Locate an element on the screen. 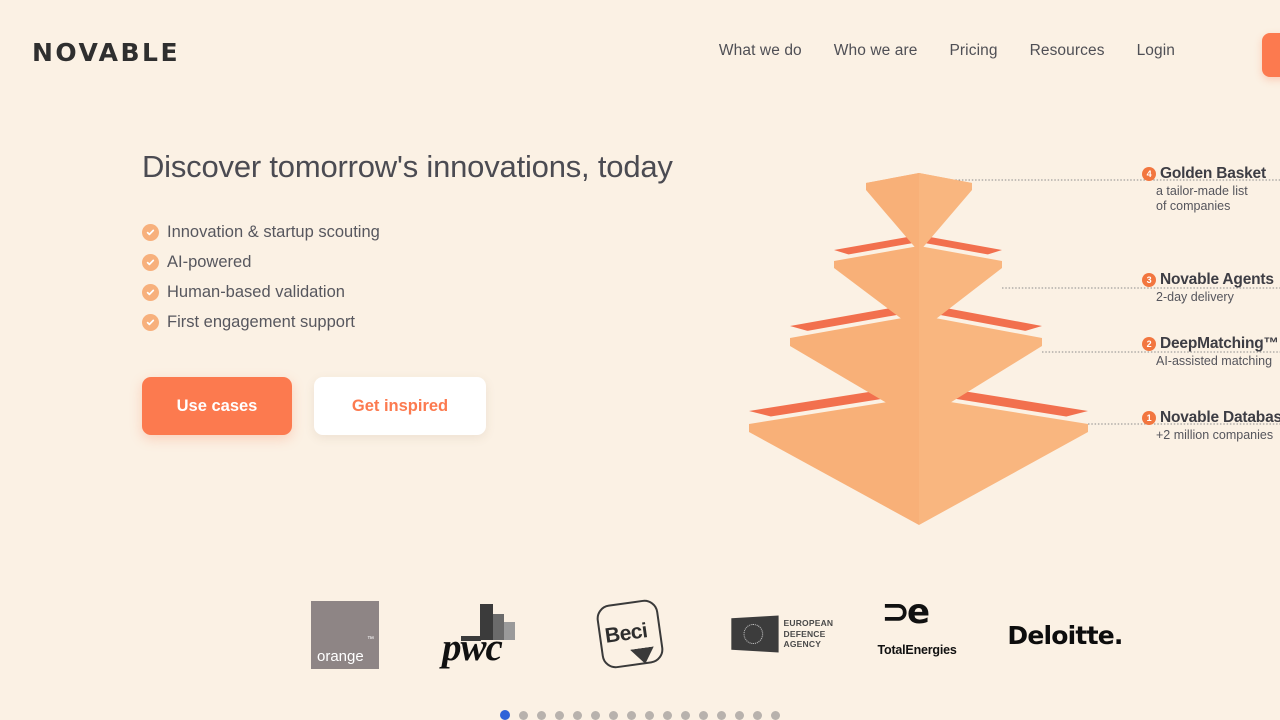  orange-logo-mark: orange ™ is located at coordinates (345, 635).